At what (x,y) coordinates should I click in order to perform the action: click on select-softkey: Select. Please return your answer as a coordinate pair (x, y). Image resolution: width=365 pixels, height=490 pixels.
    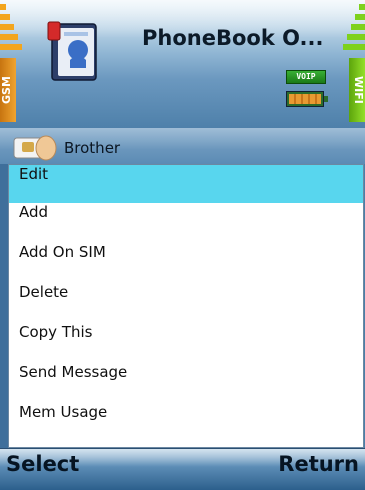
    Looking at the image, I should click on (42, 464).